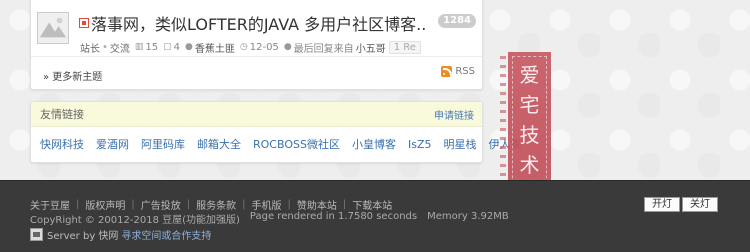 The height and width of the screenshot is (252, 750). I want to click on topic-type-icon, so click(84, 23).